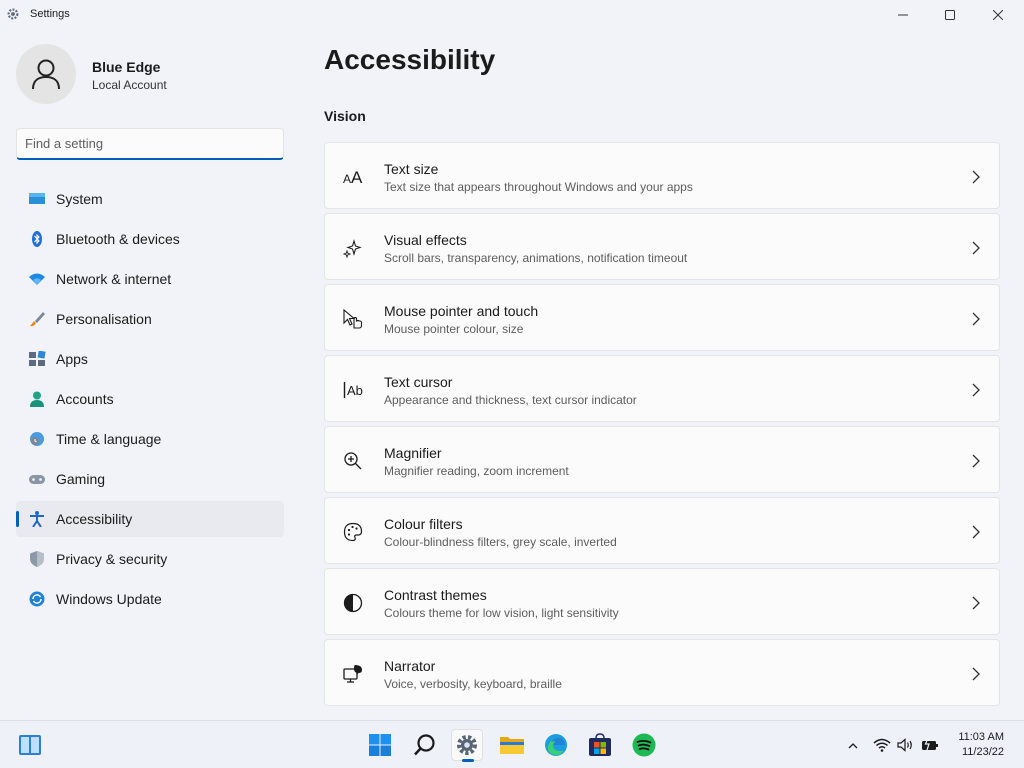 This screenshot has width=1024, height=768. I want to click on taskbar: 11:03 AM 11/23/22, so click(512, 744).